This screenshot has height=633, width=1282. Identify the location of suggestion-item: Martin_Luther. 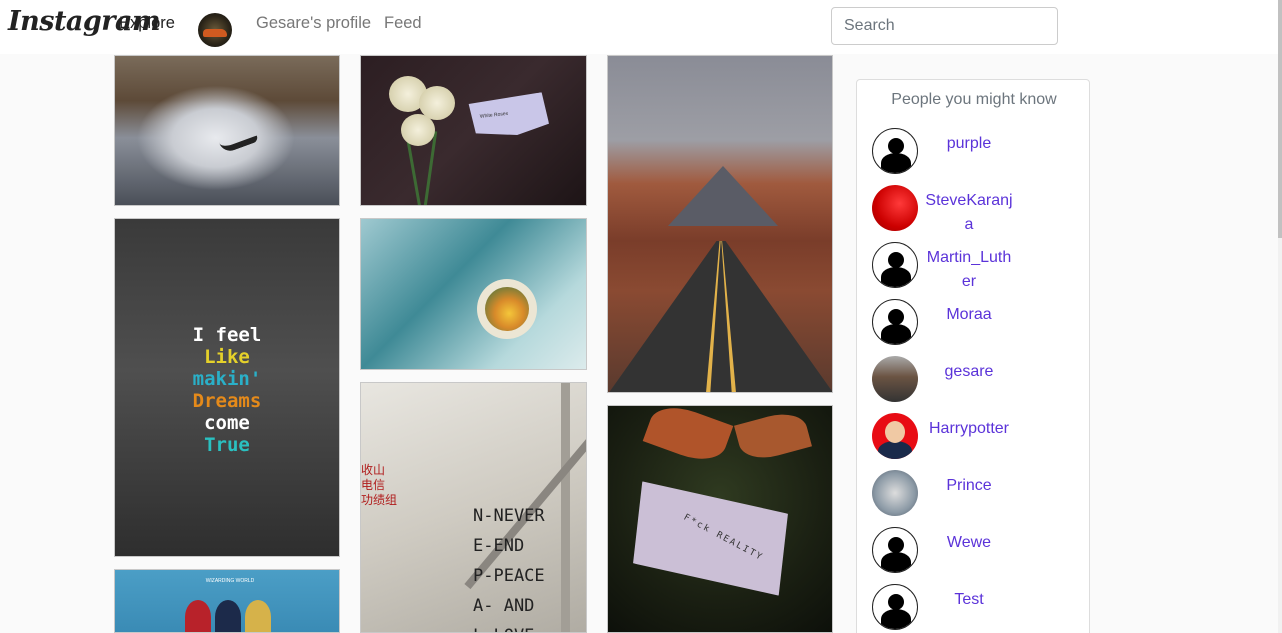
(979, 266).